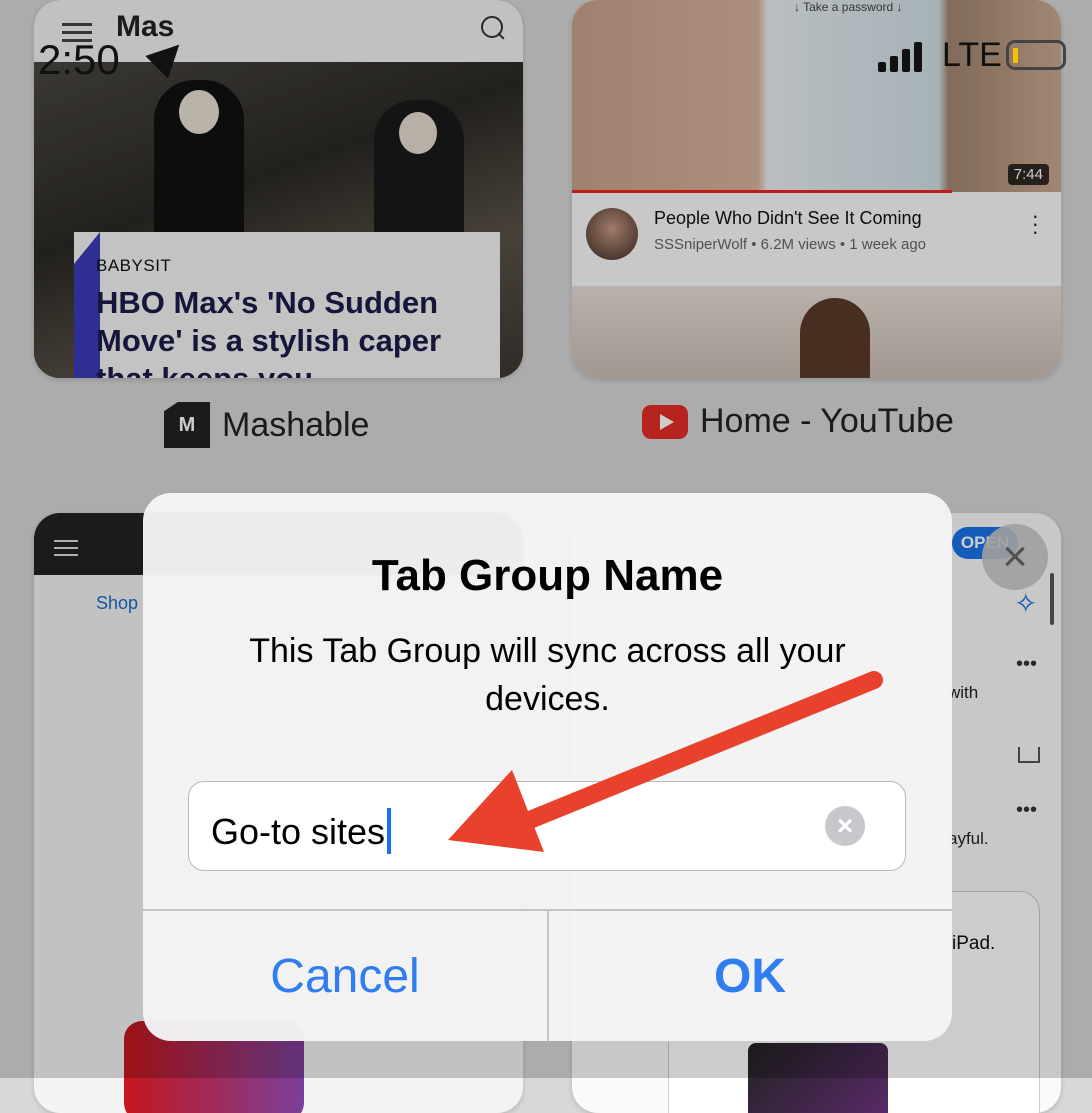 The width and height of the screenshot is (1092, 1113). Describe the element at coordinates (1036, 55) in the screenshot. I see `battery-icon` at that location.